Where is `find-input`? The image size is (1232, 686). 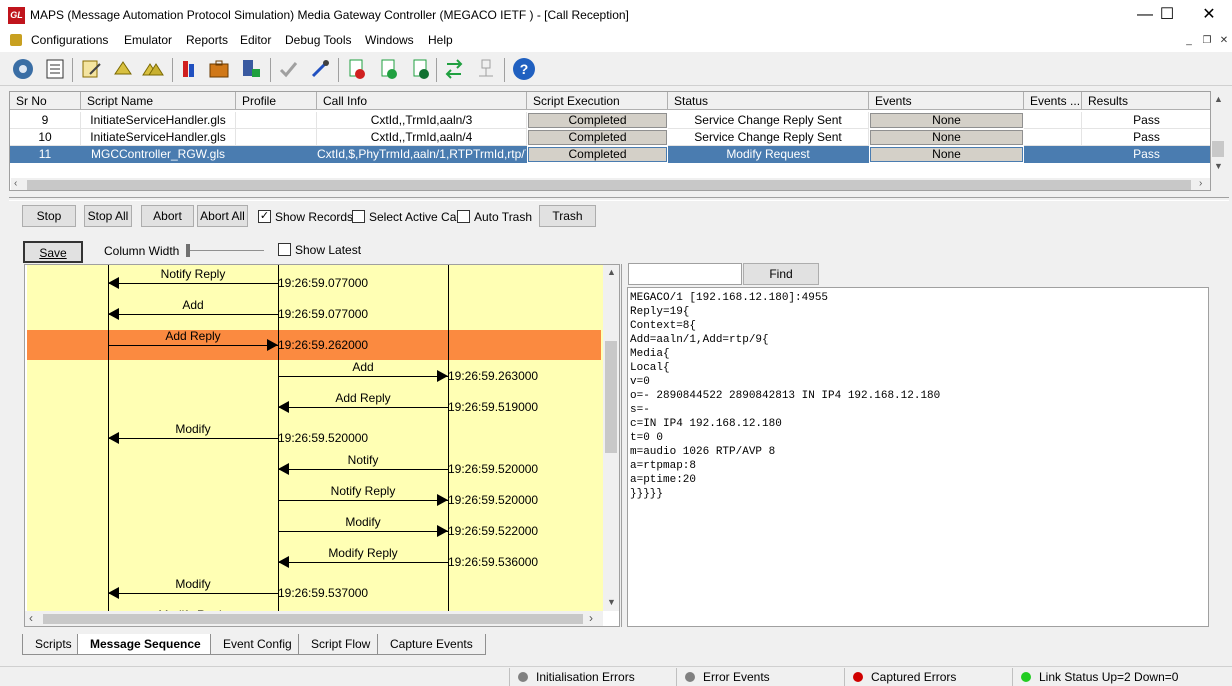 find-input is located at coordinates (685, 274).